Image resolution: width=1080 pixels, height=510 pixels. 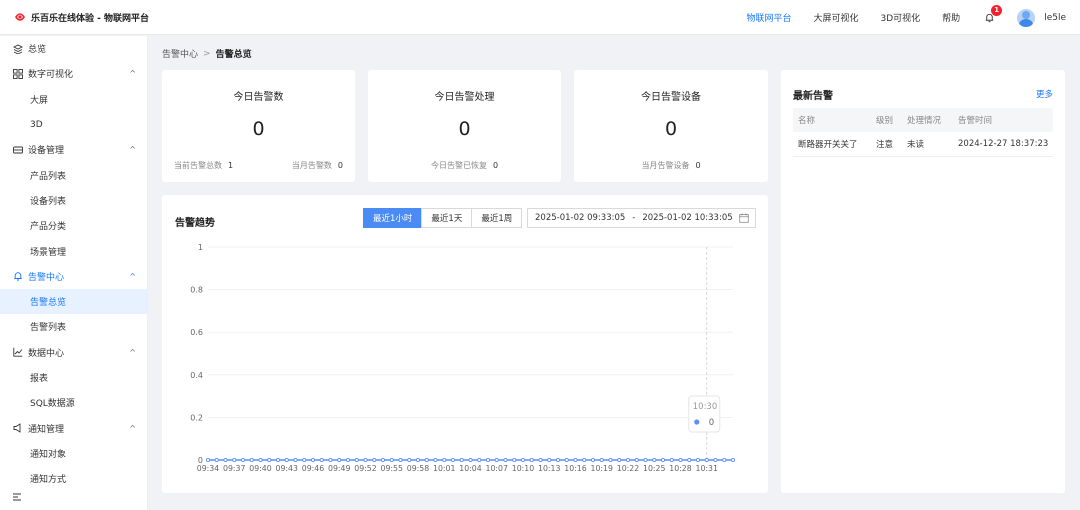 I want to click on column-header-level: 级别, so click(x=885, y=121).